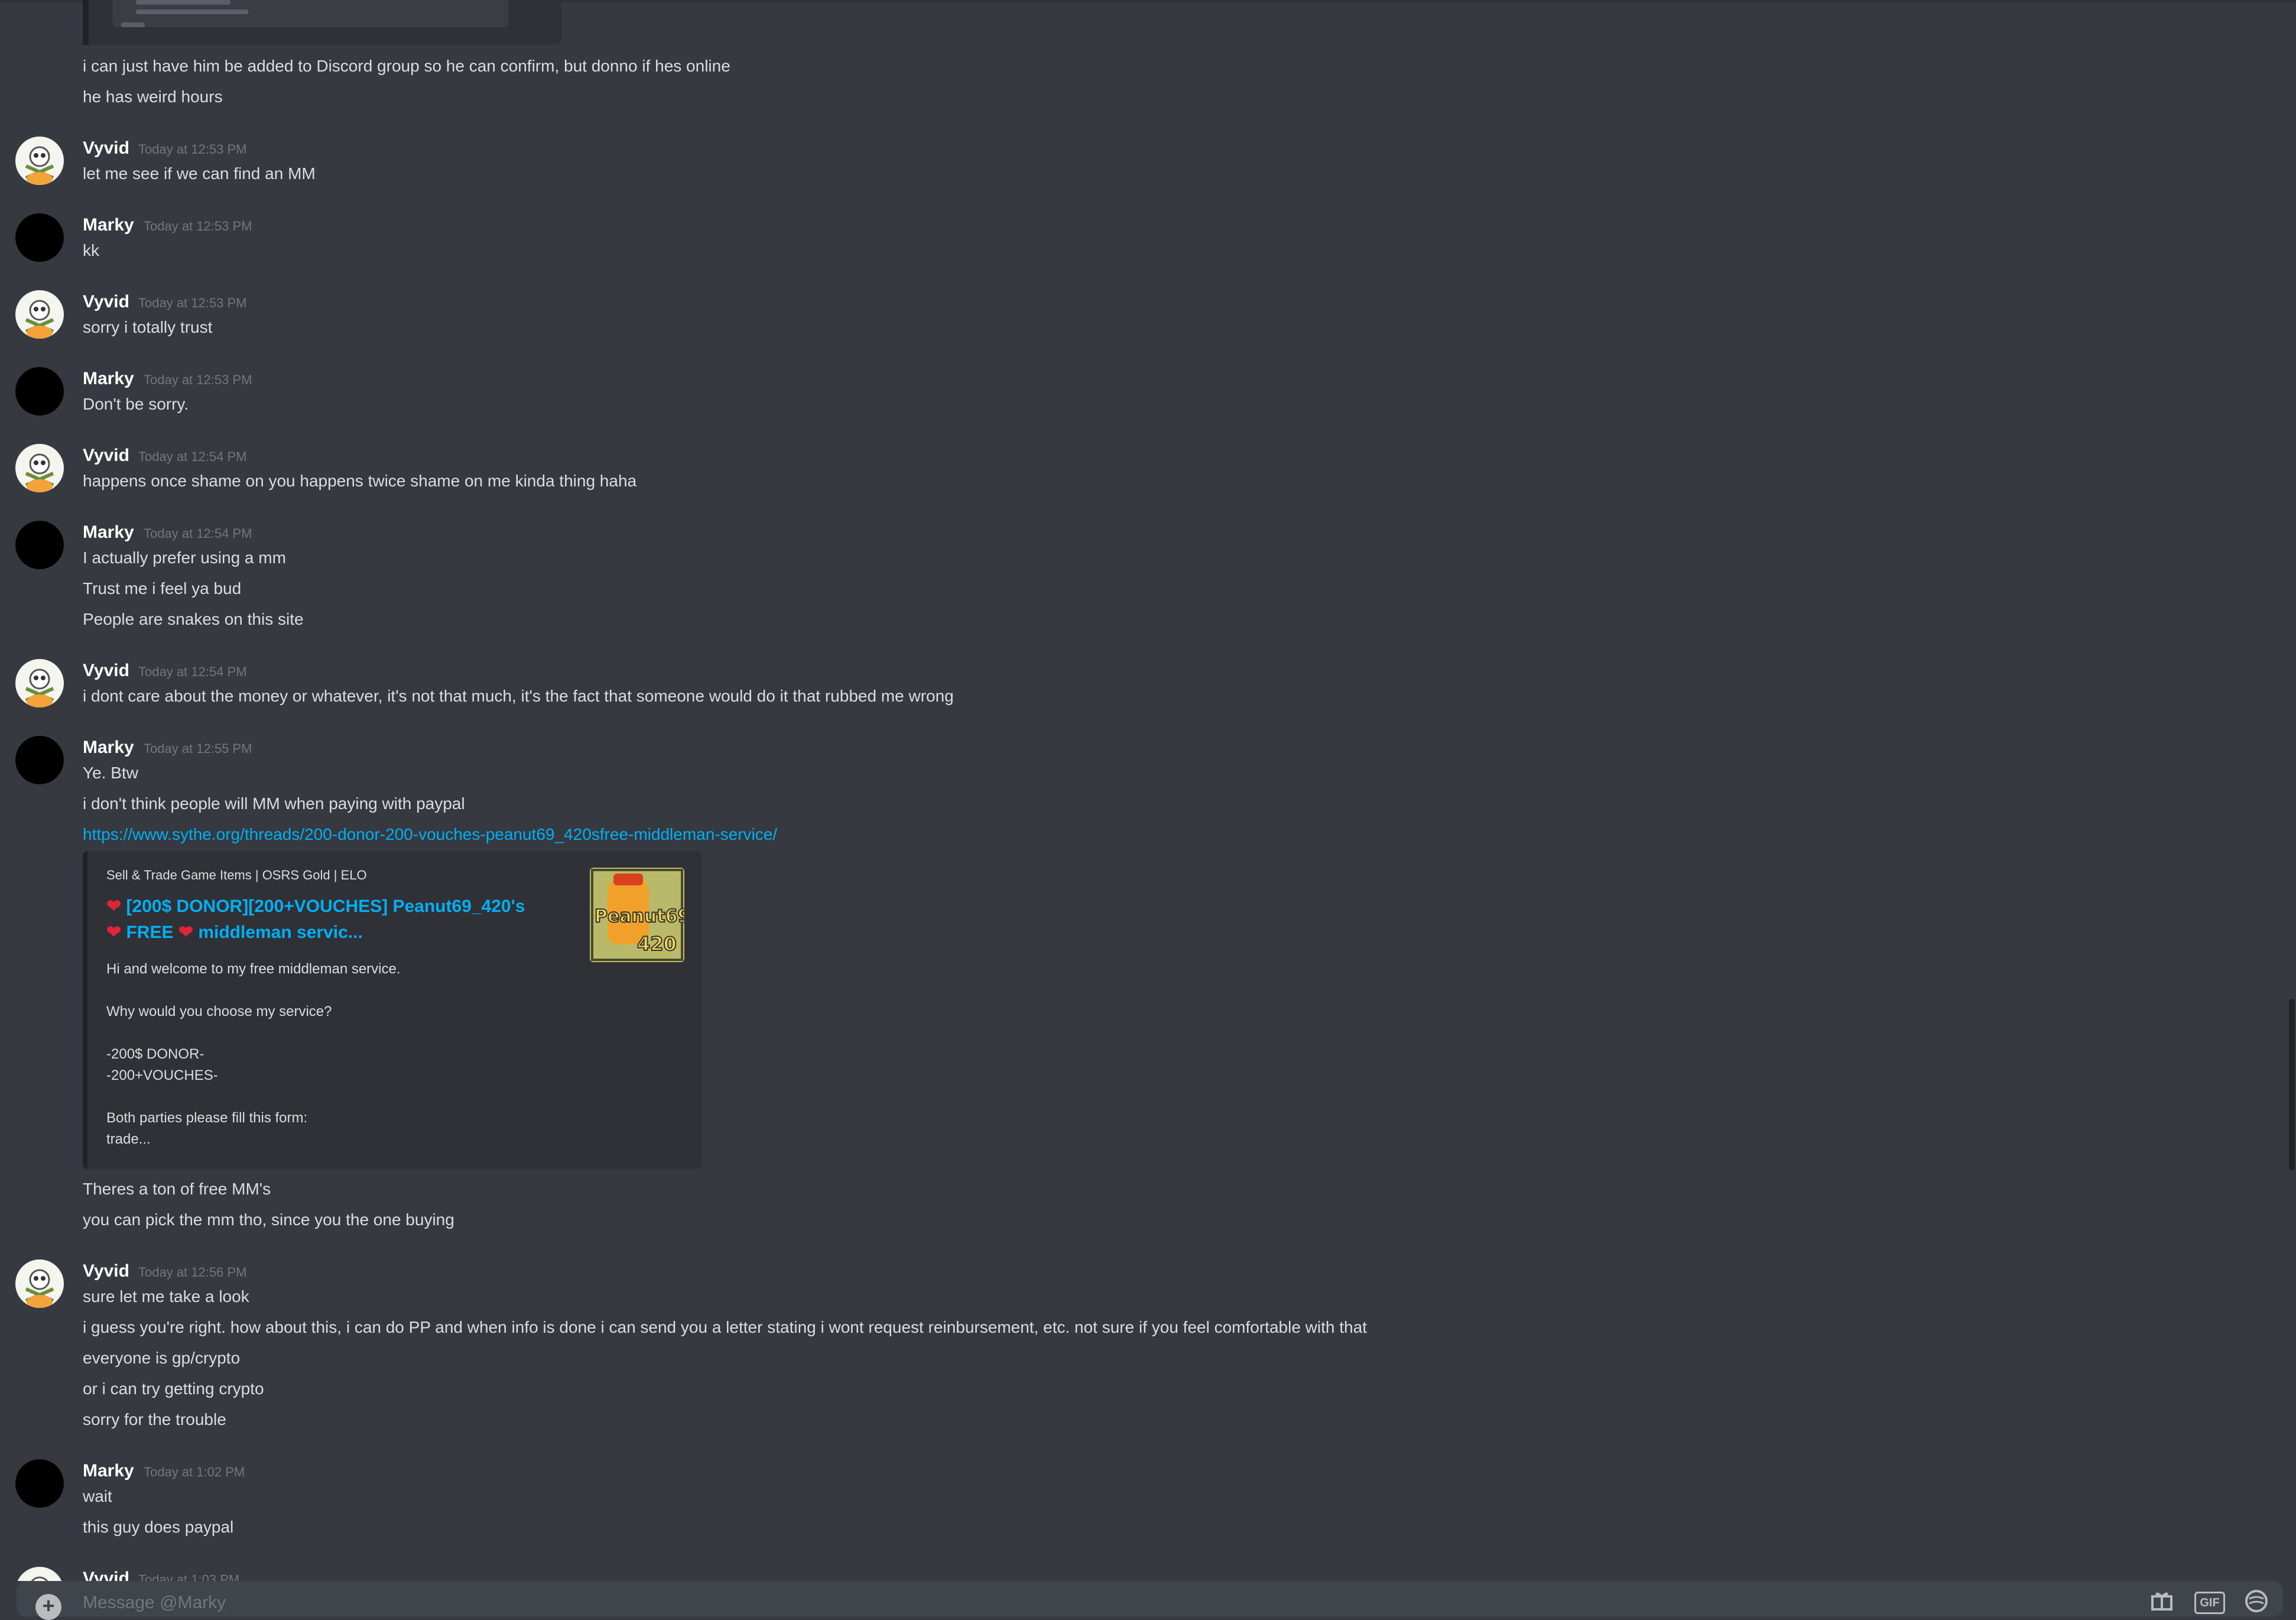 Image resolution: width=2296 pixels, height=1620 pixels. What do you see at coordinates (322, 22) in the screenshot?
I see `previous-image-attachment` at bounding box center [322, 22].